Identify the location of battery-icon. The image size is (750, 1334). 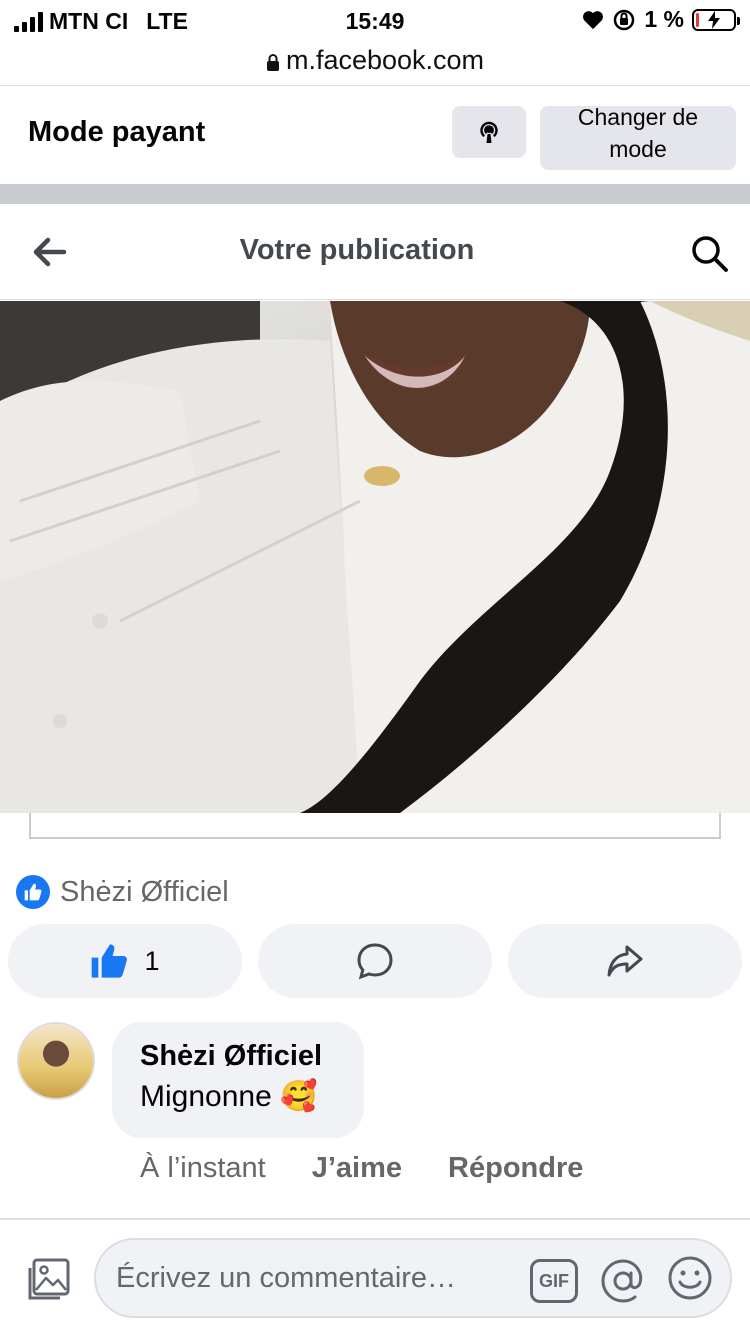
(716, 19).